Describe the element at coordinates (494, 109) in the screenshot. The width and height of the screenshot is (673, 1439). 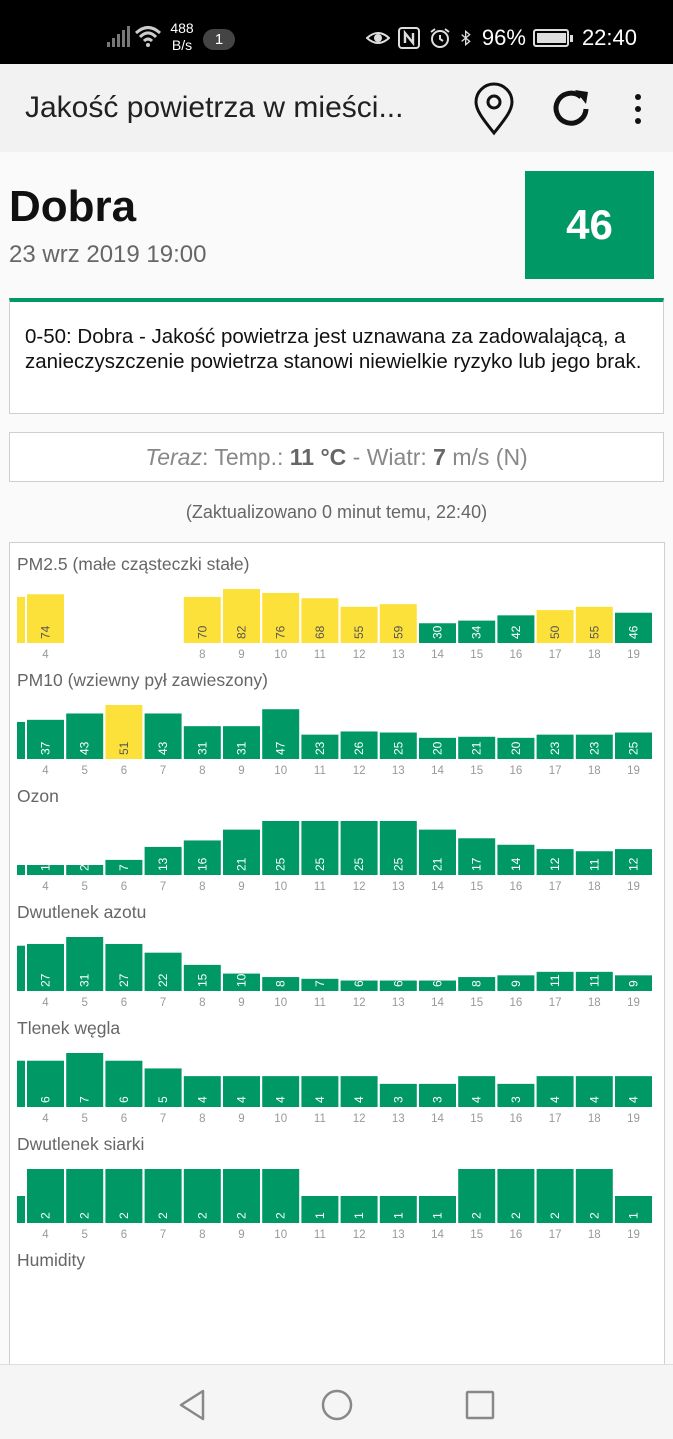
I see `location-pin-icon` at that location.